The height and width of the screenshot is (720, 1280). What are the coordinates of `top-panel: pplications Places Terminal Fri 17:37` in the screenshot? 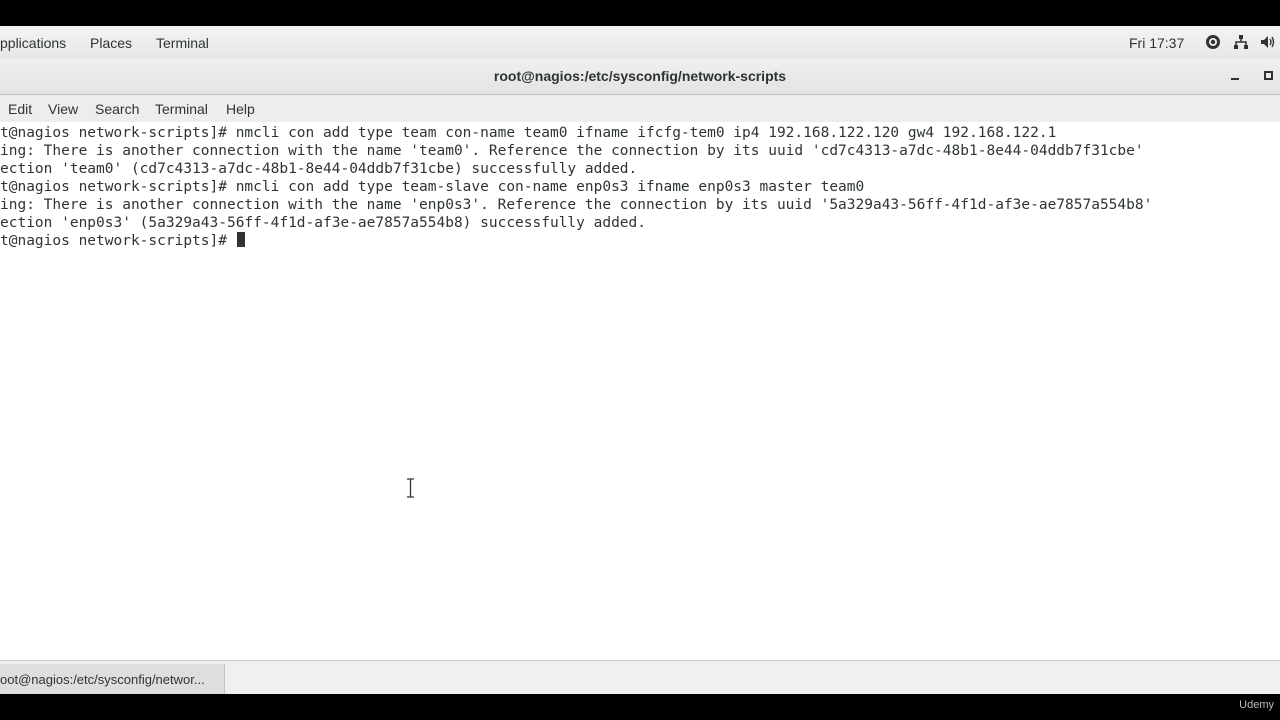 It's located at (640, 43).